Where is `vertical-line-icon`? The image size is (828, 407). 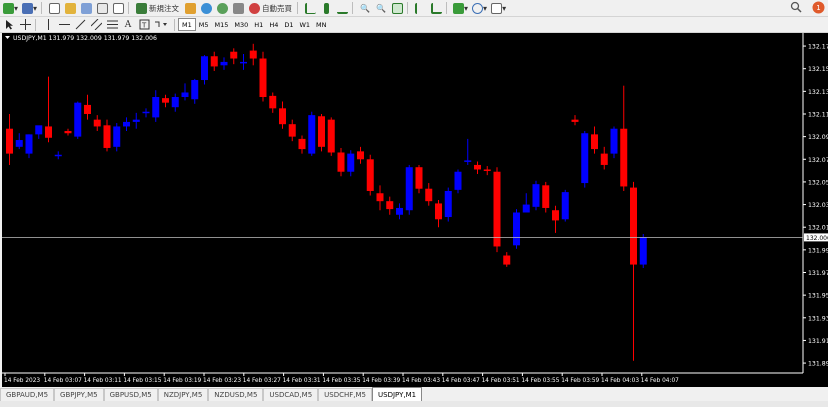
vertical-line-icon is located at coordinates (48, 25).